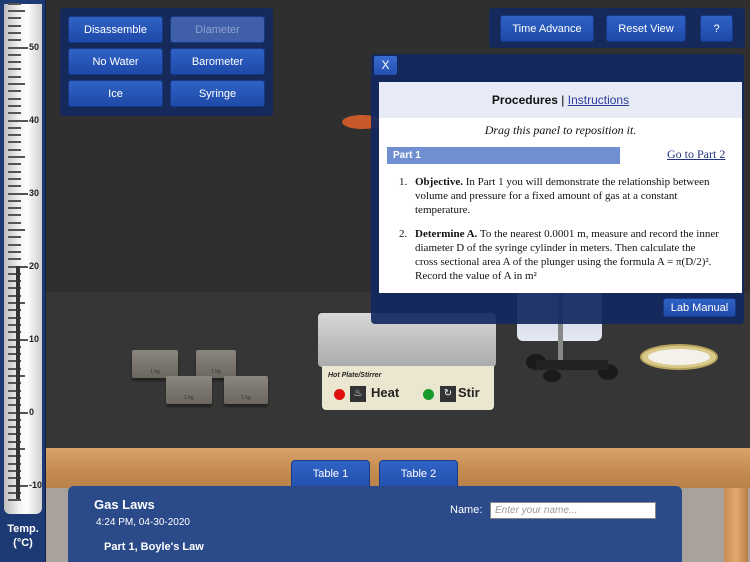  I want to click on heat-indicator-light, so click(339, 394).